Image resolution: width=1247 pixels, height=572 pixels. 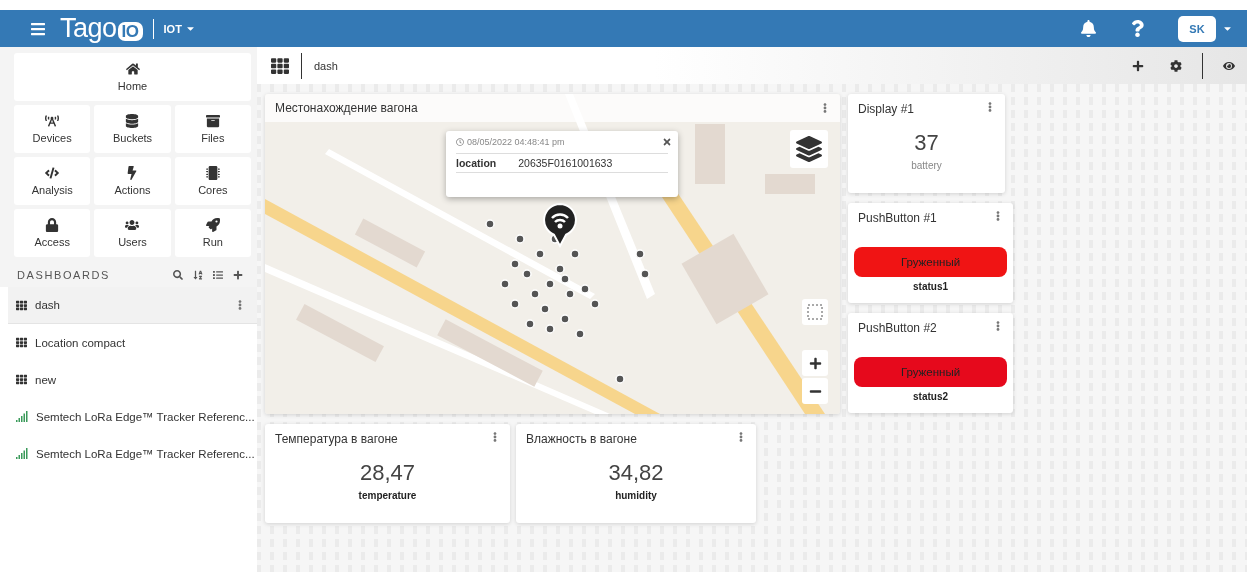 I want to click on zoom-in-button, so click(x=815, y=363).